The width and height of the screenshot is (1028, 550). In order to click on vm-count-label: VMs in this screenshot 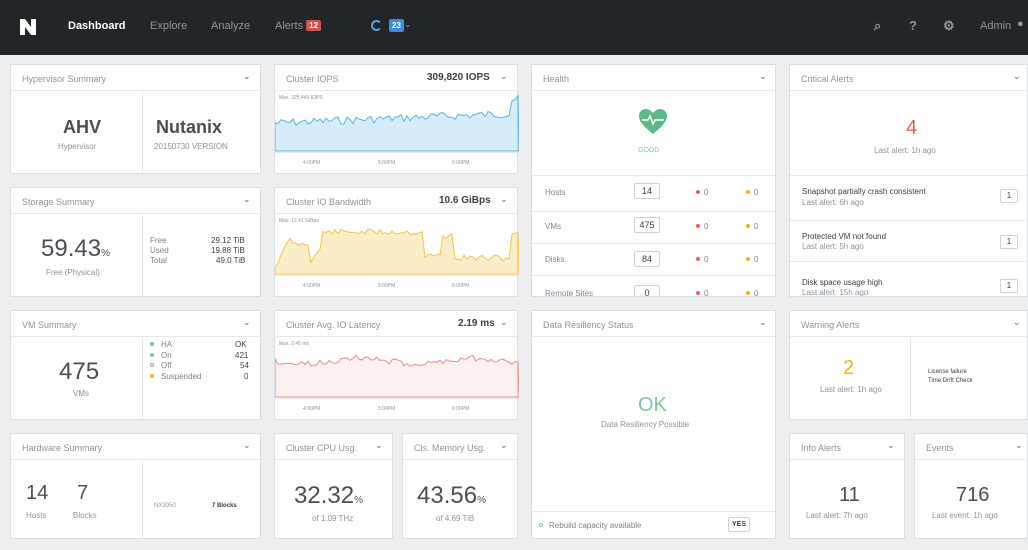, I will do `click(81, 393)`.